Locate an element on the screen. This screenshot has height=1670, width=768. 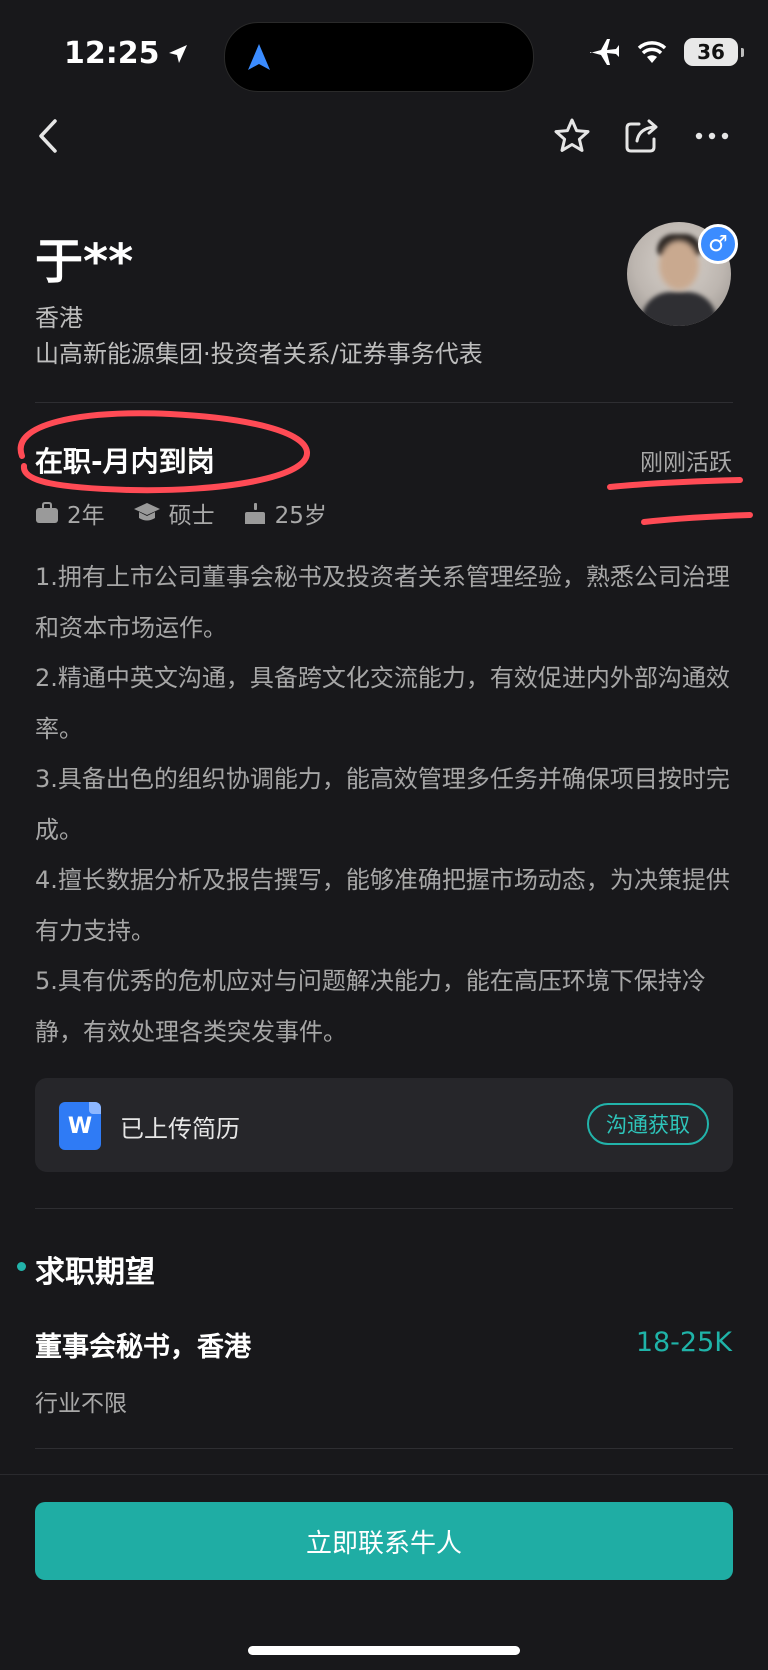
dynamic-island is located at coordinates (379, 57).